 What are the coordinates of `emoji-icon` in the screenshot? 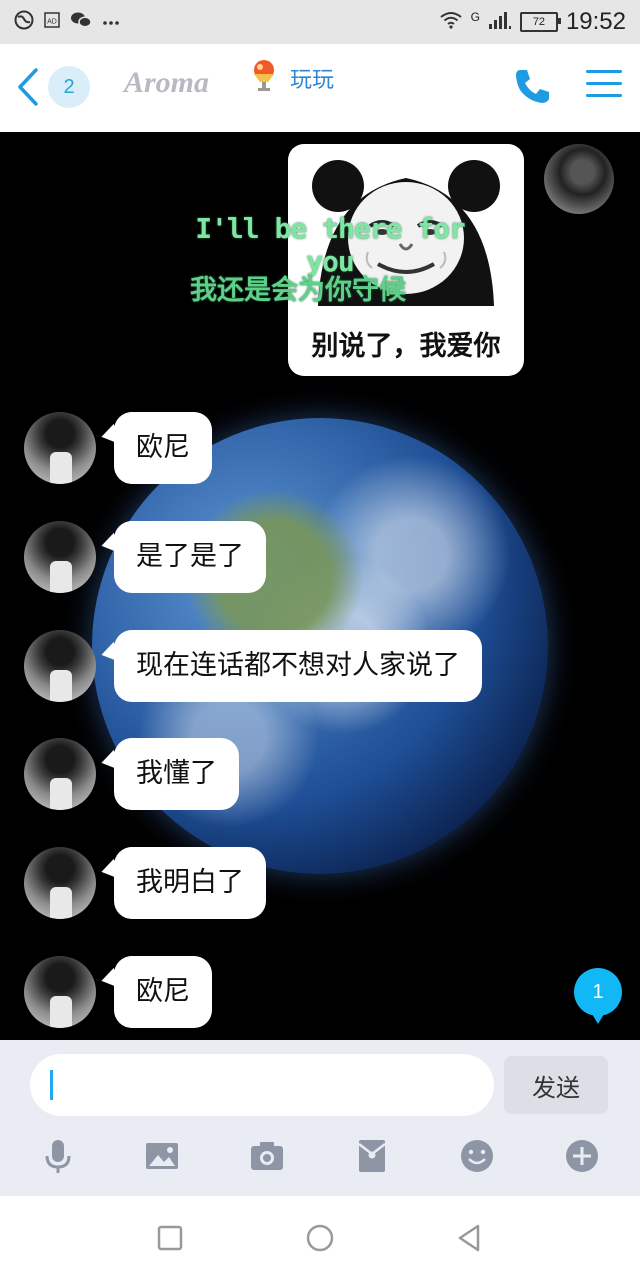 It's located at (477, 1156).